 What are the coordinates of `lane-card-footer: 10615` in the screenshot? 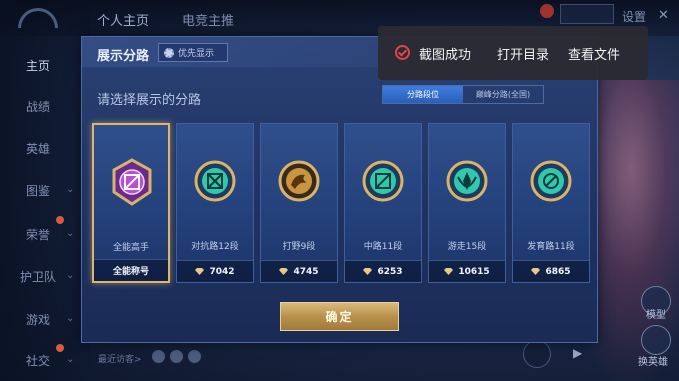 It's located at (467, 271).